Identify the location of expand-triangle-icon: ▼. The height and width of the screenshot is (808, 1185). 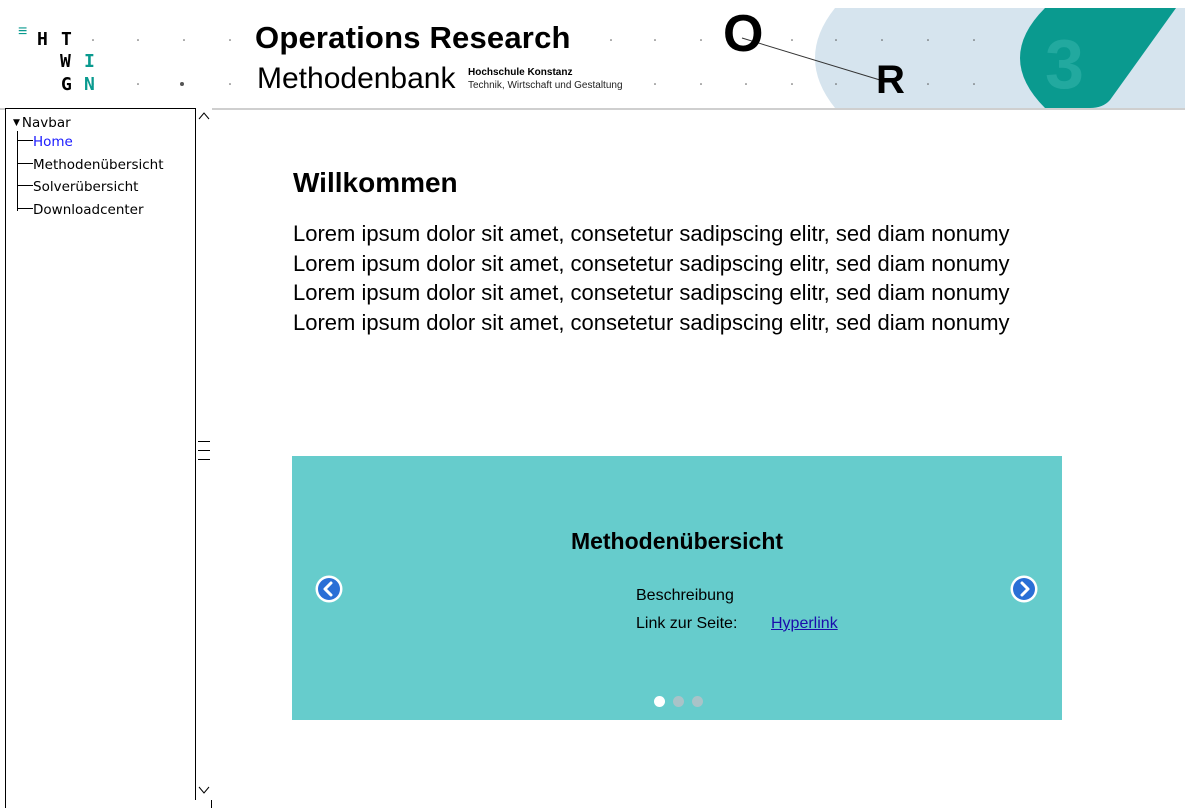
(16, 123).